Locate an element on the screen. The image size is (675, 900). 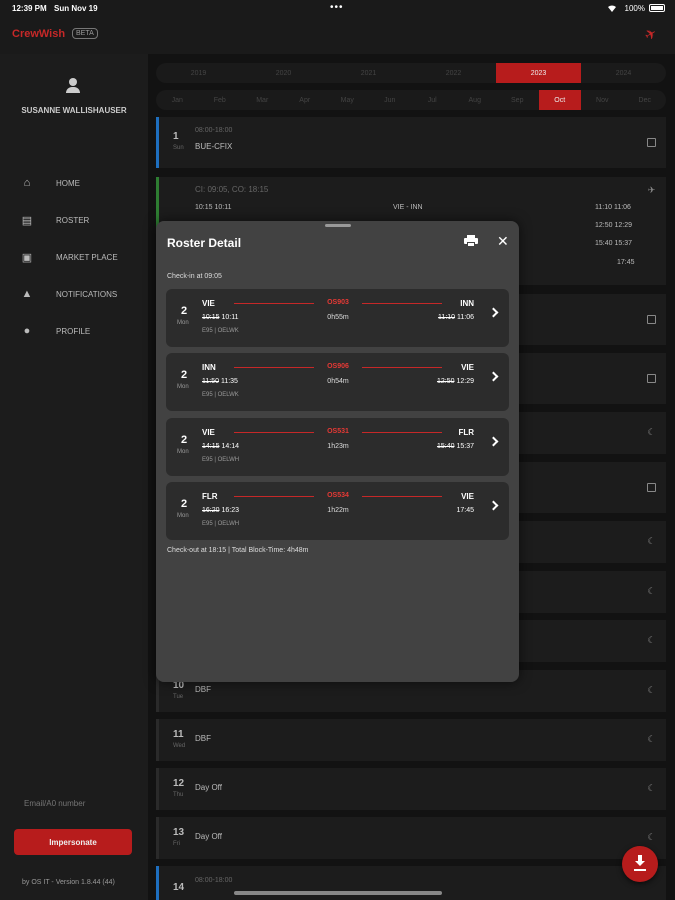
flight-destination: INN is located at coordinates (467, 303).